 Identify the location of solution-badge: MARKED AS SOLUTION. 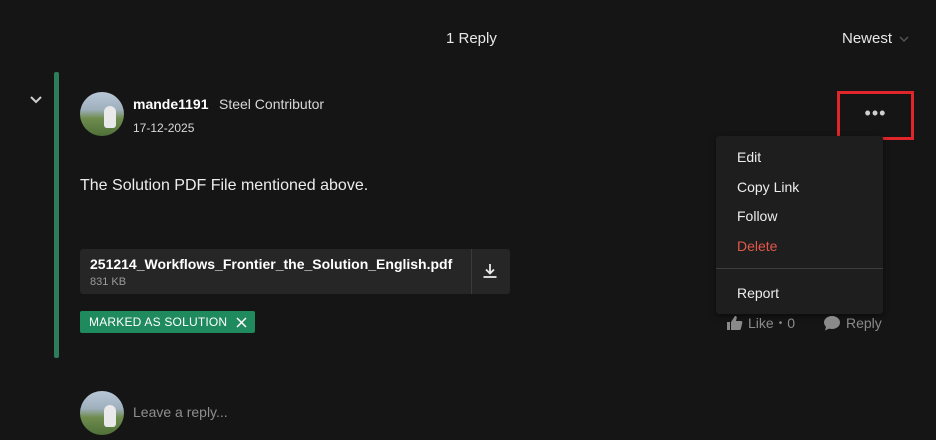
(168, 322).